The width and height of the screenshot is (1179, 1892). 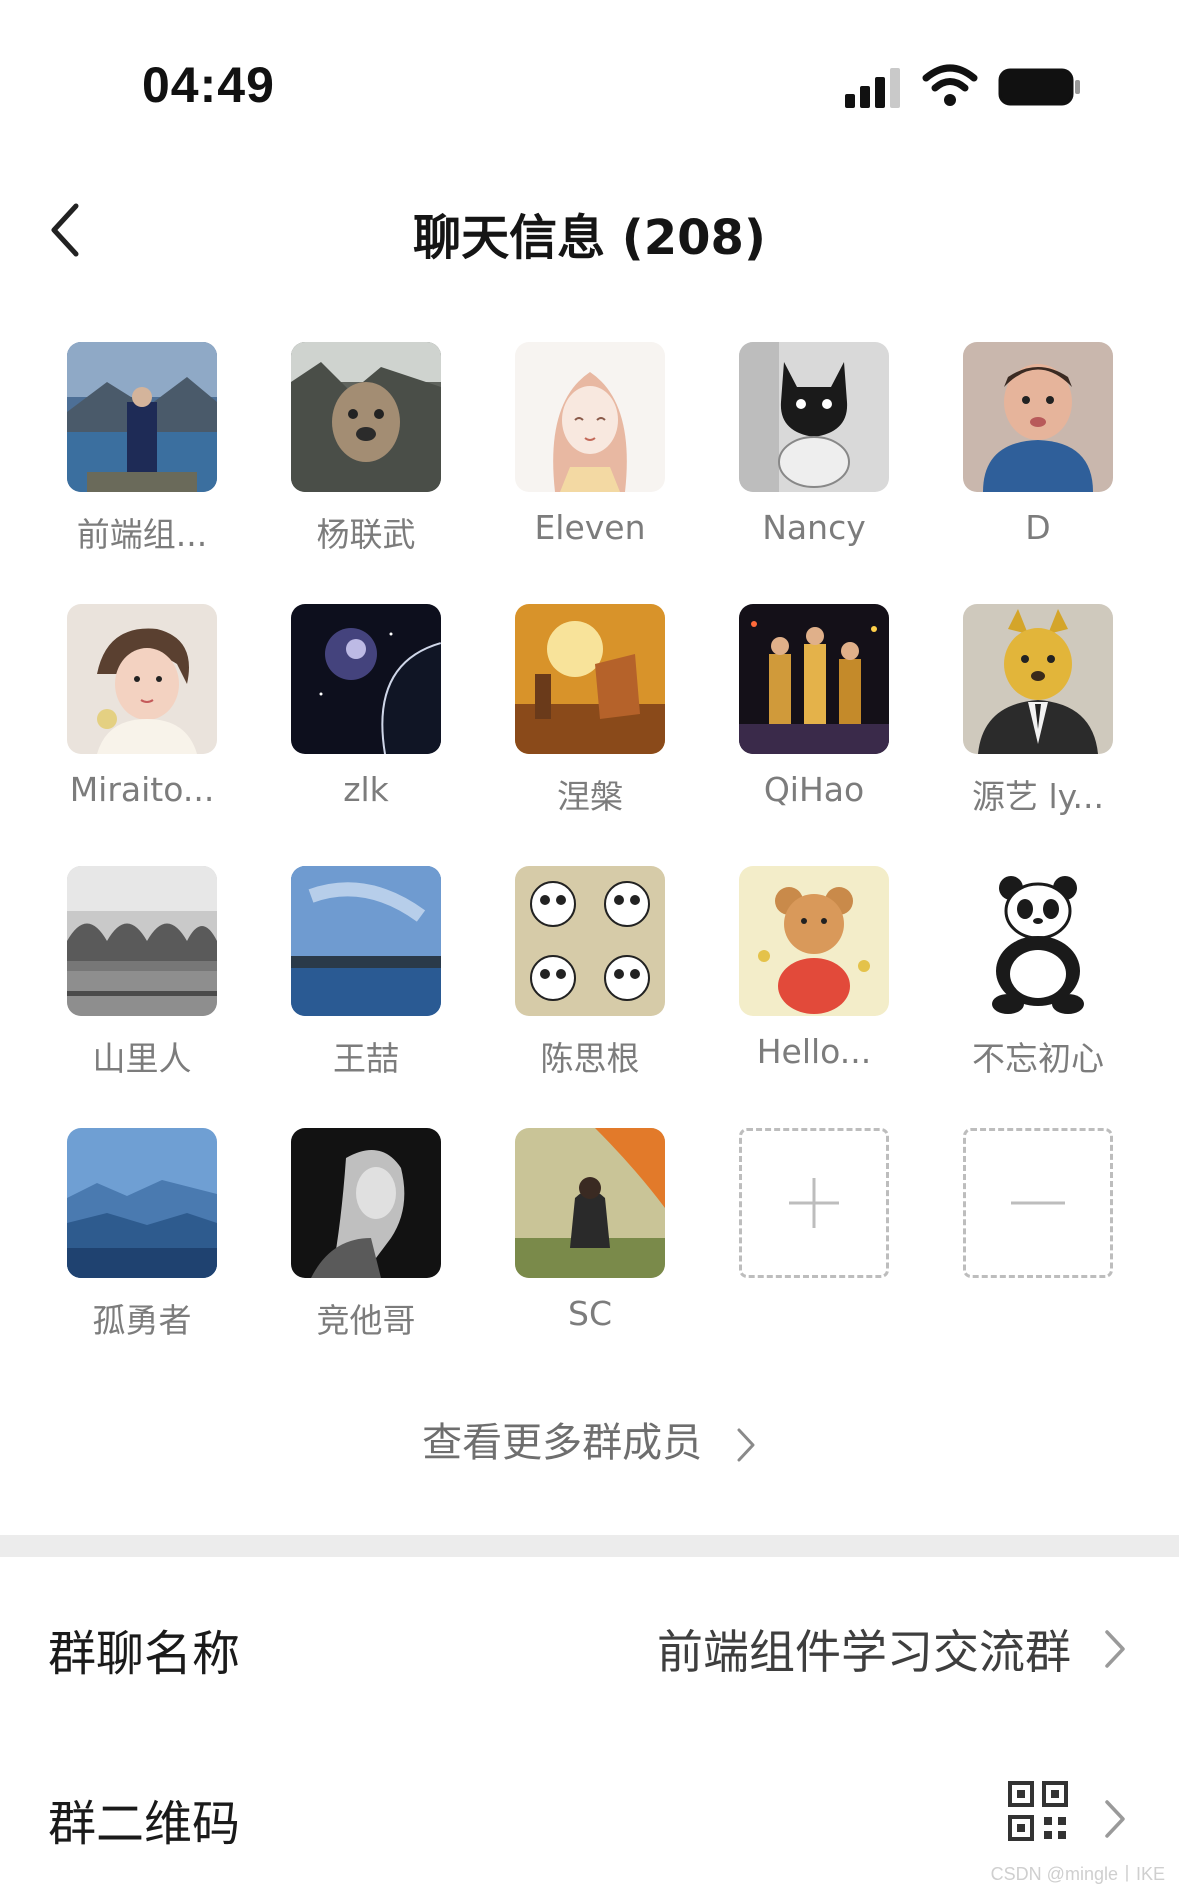 What do you see at coordinates (814, 941) in the screenshot?
I see `teddy-bear-icon` at bounding box center [814, 941].